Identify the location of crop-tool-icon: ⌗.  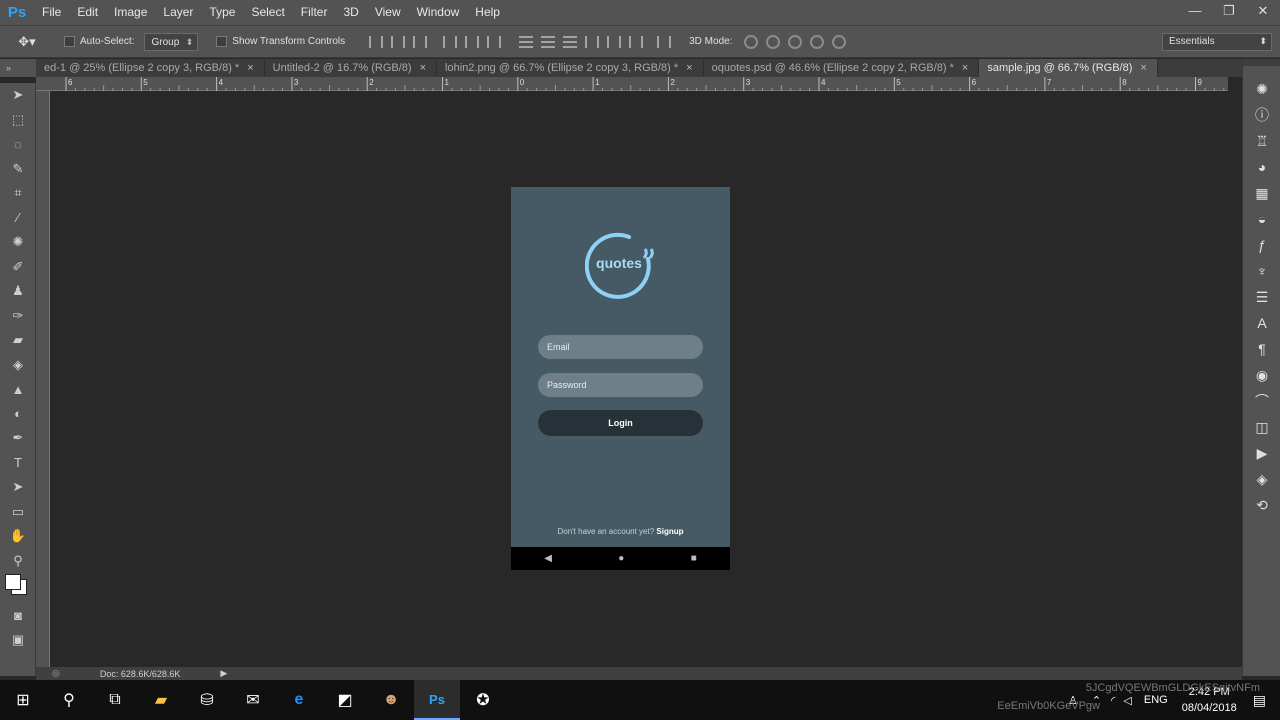
(18, 193).